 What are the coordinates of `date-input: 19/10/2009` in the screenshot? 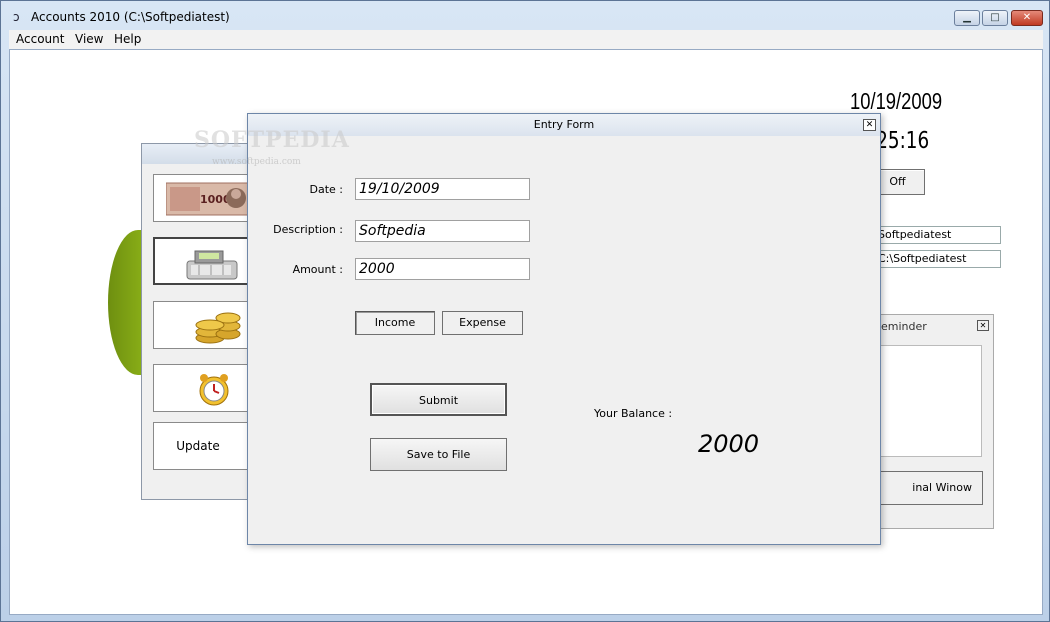 It's located at (442, 189).